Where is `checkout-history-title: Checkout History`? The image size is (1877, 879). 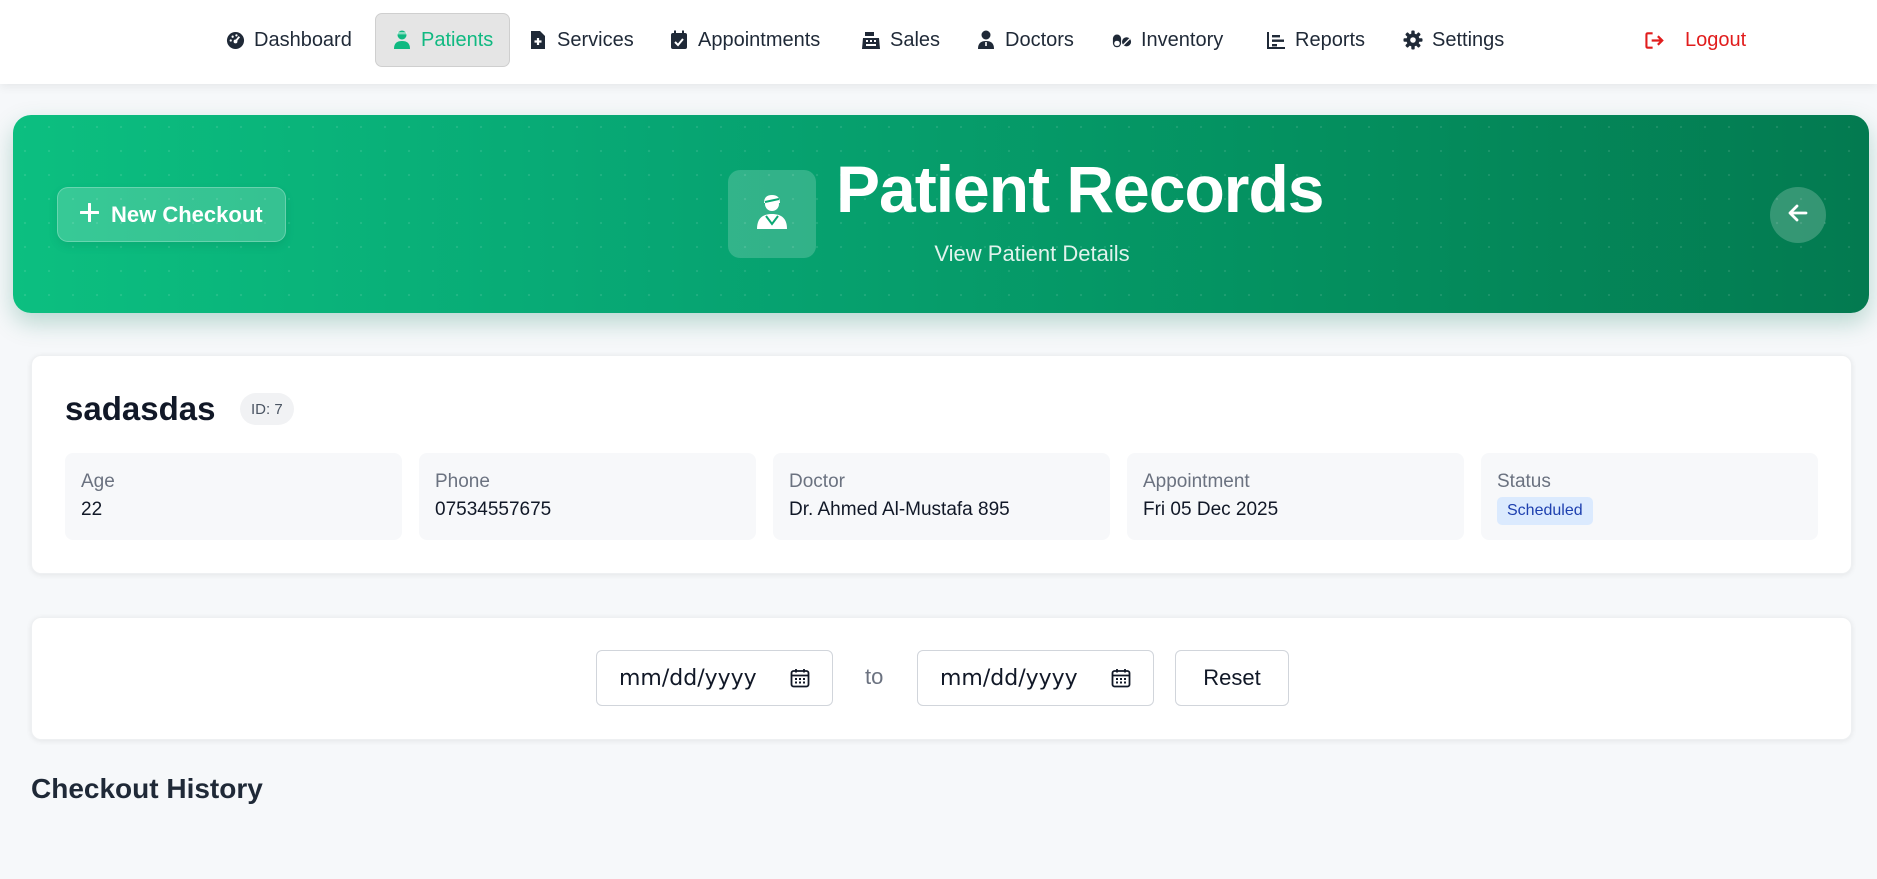
checkout-history-title: Checkout History is located at coordinates (147, 788).